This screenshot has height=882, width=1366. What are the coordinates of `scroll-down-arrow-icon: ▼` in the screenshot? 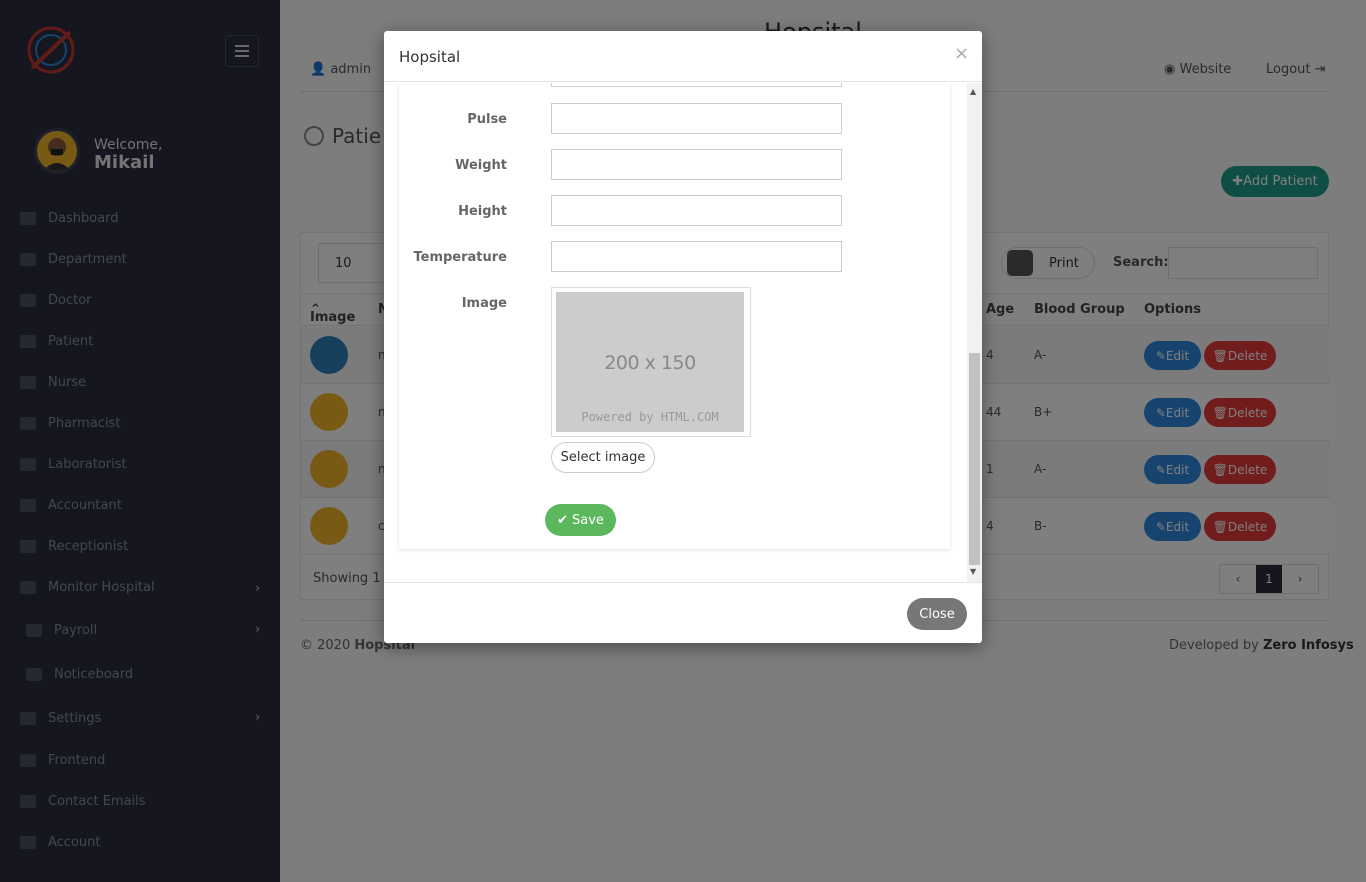 It's located at (973, 571).